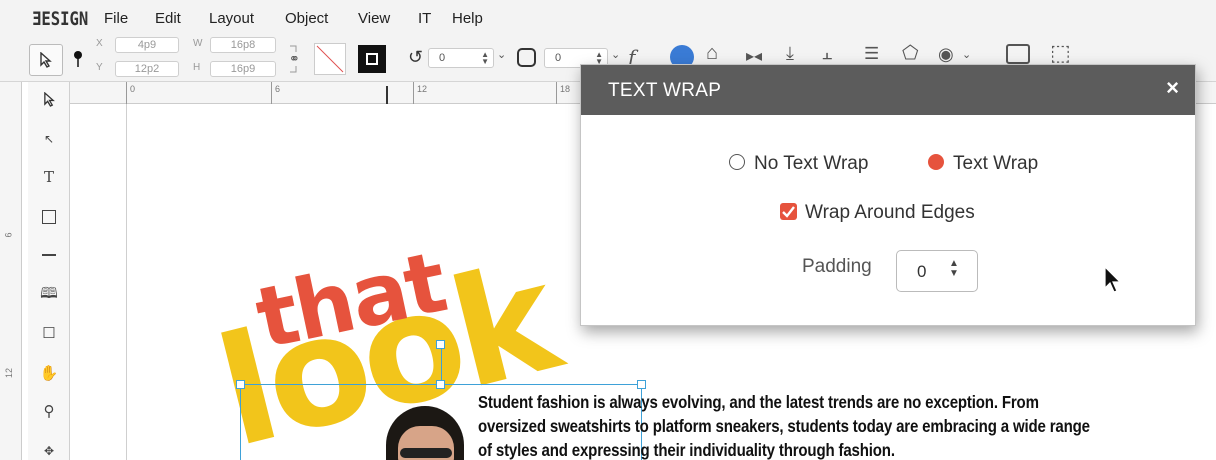 The image size is (1216, 460). Describe the element at coordinates (49, 271) in the screenshot. I see `toolbox: ↖ T 🕮 ☐ ✋ ⚲ ✥` at that location.